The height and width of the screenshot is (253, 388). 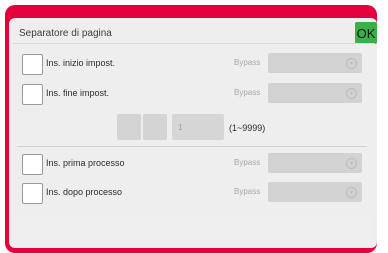 I want to click on start-setting-label: Ins. inizio impost., so click(x=81, y=63).